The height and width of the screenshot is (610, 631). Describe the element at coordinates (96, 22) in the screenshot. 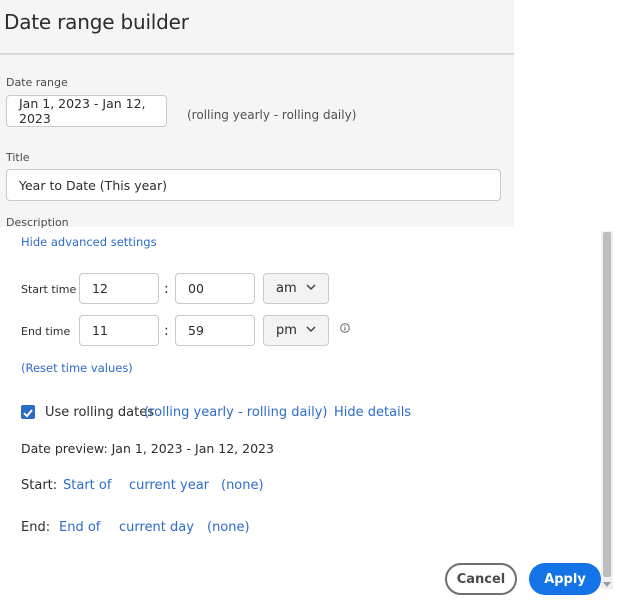

I see `dialog-title: Date range builder` at that location.